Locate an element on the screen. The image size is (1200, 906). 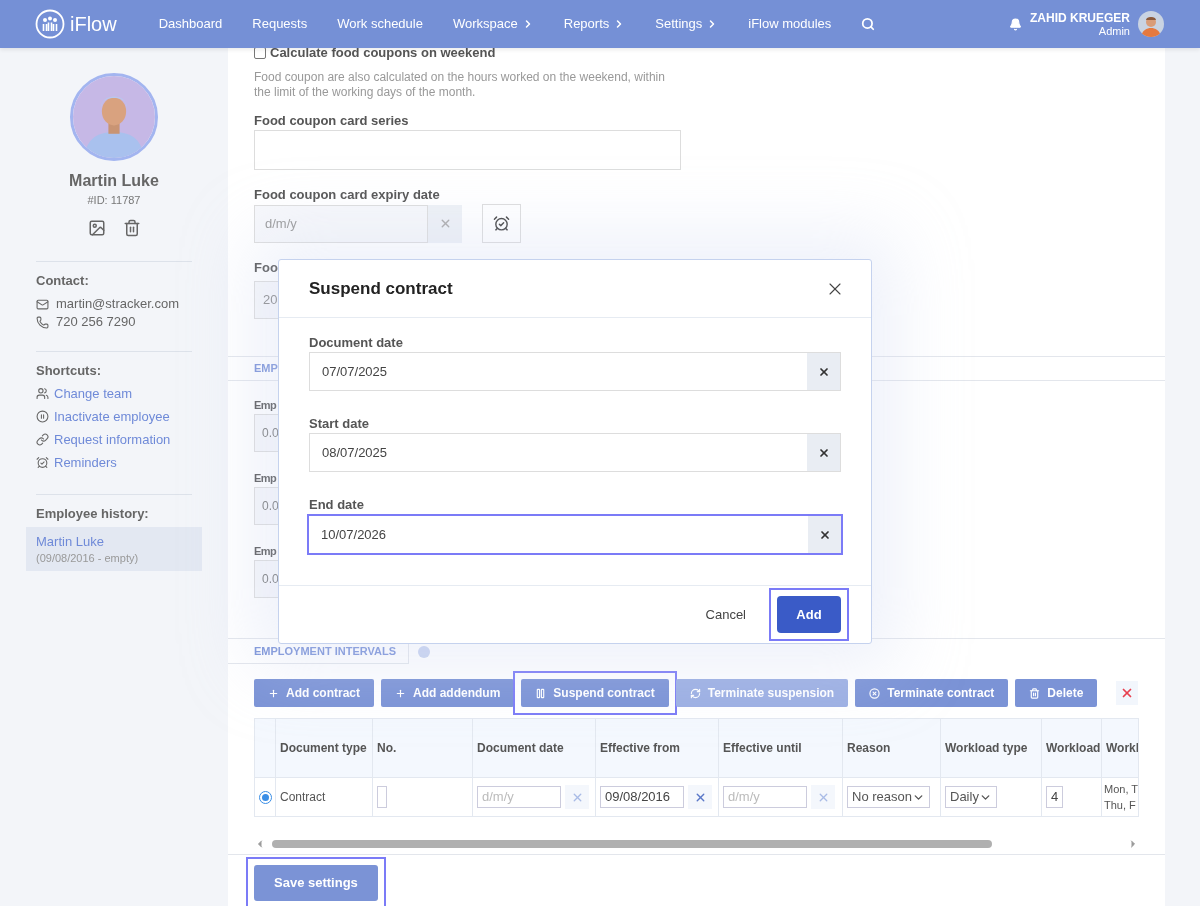
phone-icon is located at coordinates (42, 322).